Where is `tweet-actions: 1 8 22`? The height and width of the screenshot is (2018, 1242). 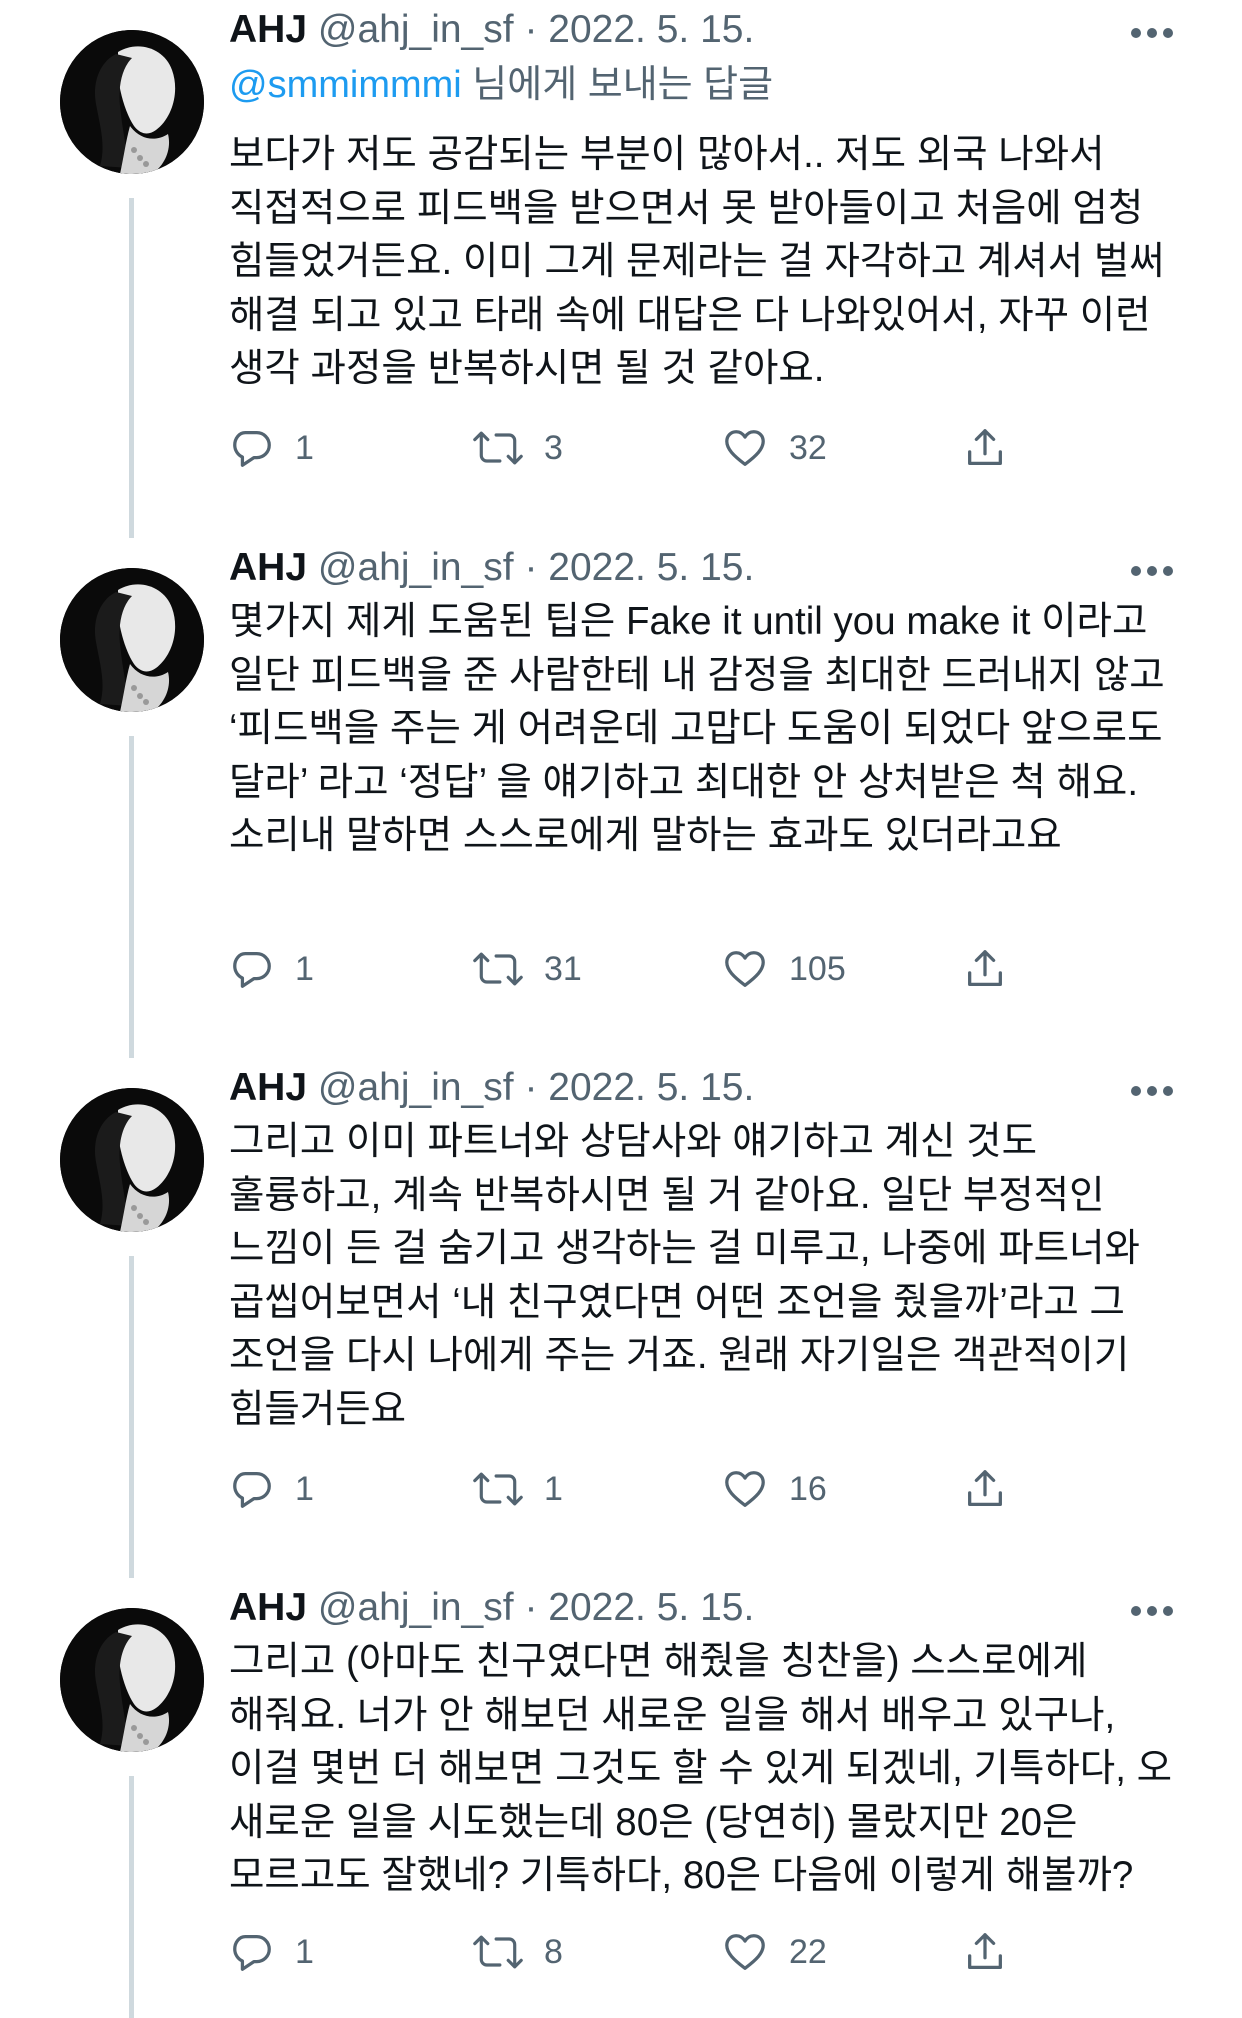 tweet-actions: 1 8 22 is located at coordinates (679, 1952).